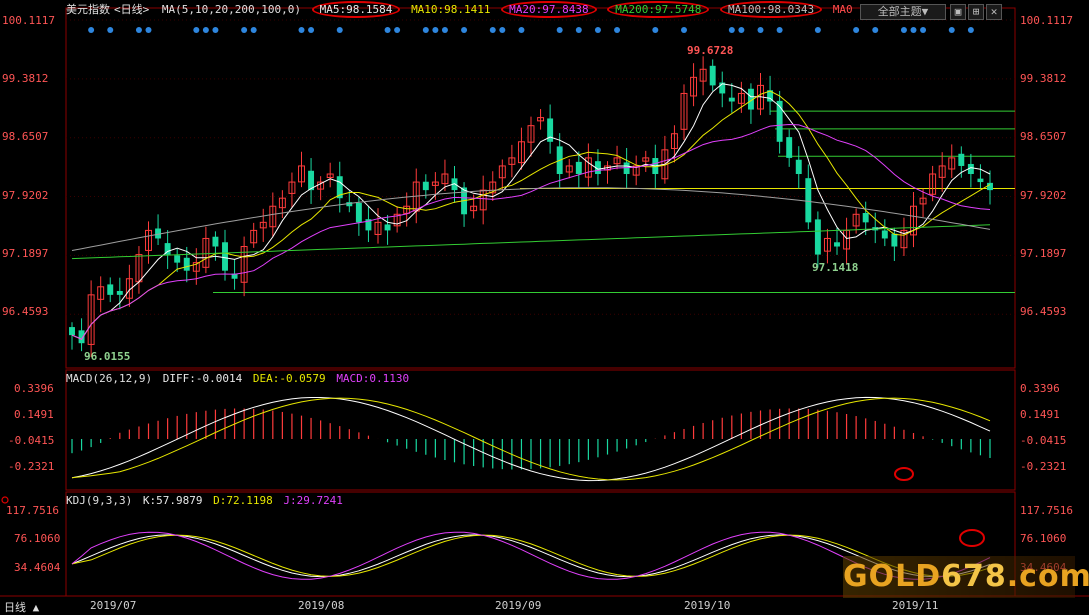 The image size is (1089, 615). Describe the element at coordinates (994, 12) in the screenshot. I see `close-icon: ✕` at that location.